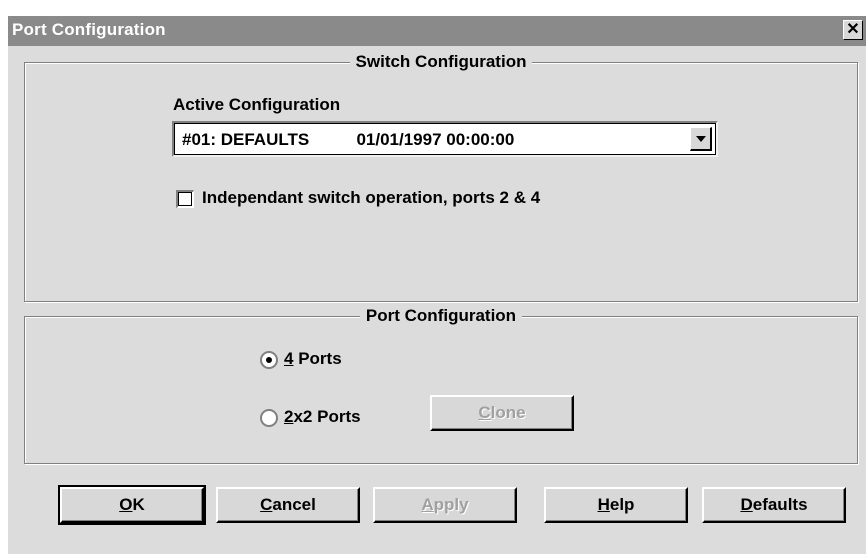 The width and height of the screenshot is (866, 554). Describe the element at coordinates (269, 418) in the screenshot. I see `two-by-two-ports-radio` at that location.